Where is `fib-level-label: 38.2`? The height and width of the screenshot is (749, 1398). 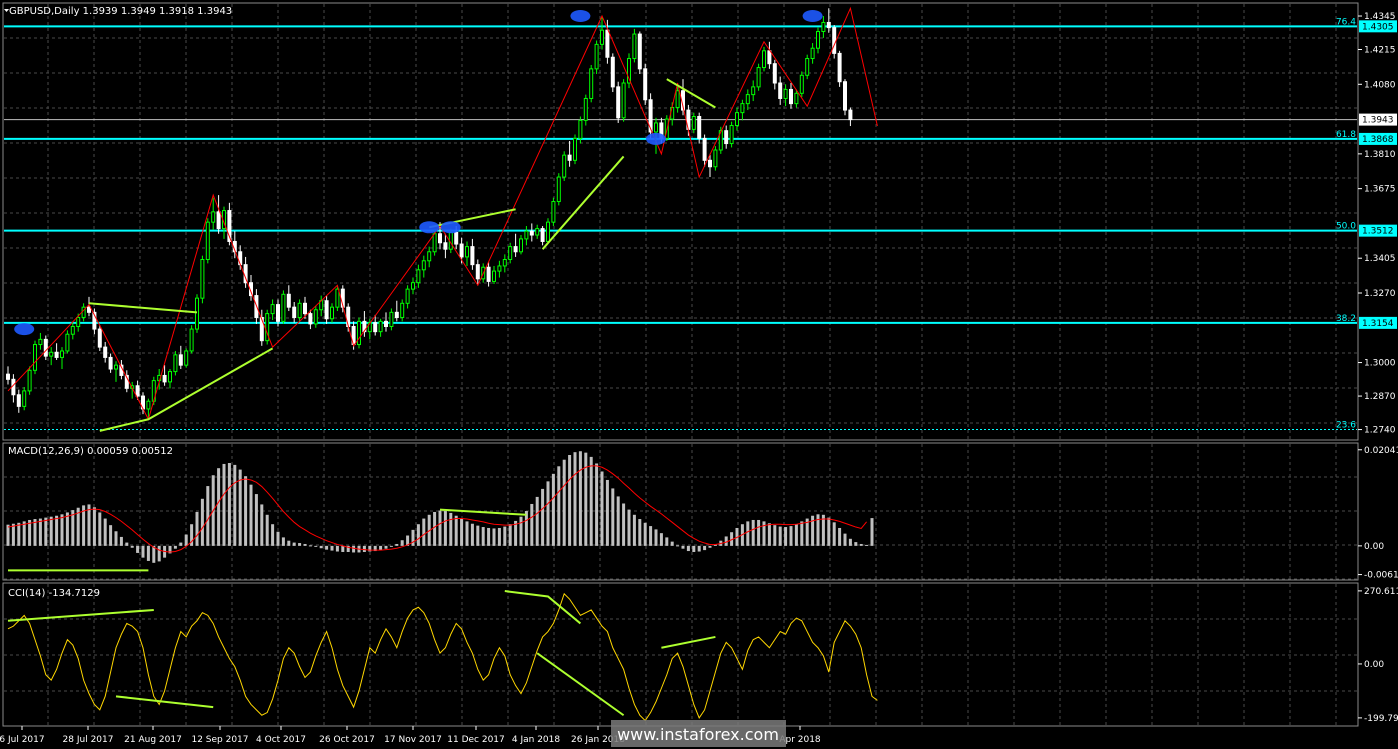
fib-level-label: 38.2 is located at coordinates (1346, 319).